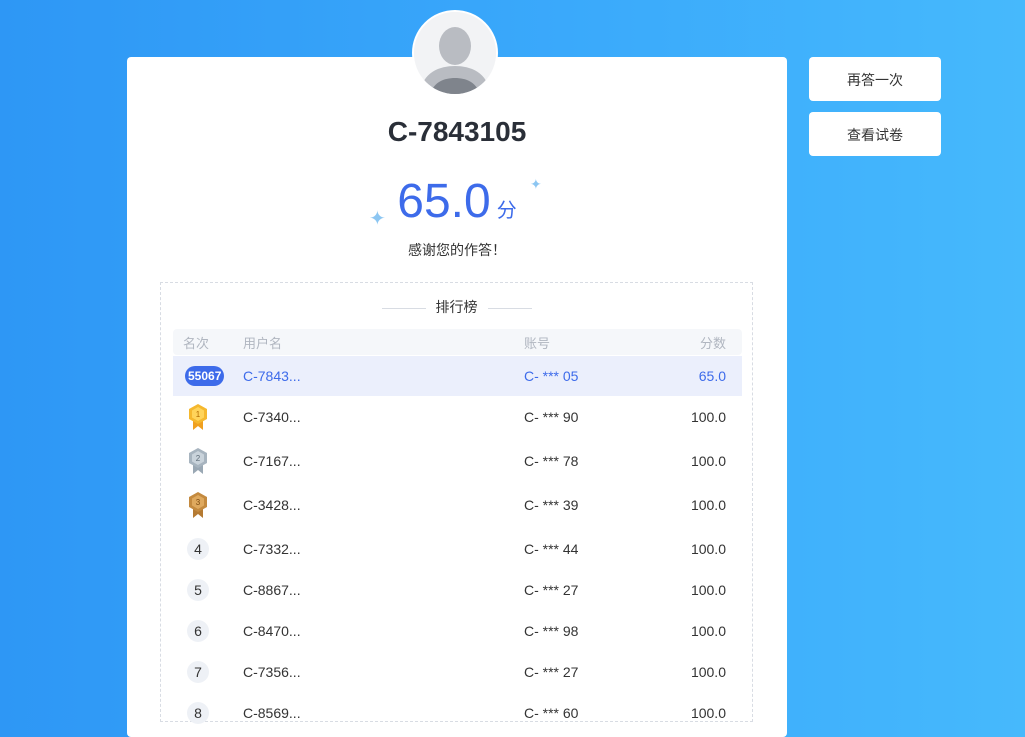 Image resolution: width=1025 pixels, height=737 pixels. What do you see at coordinates (551, 505) in the screenshot?
I see `row-account: C- *** 39` at bounding box center [551, 505].